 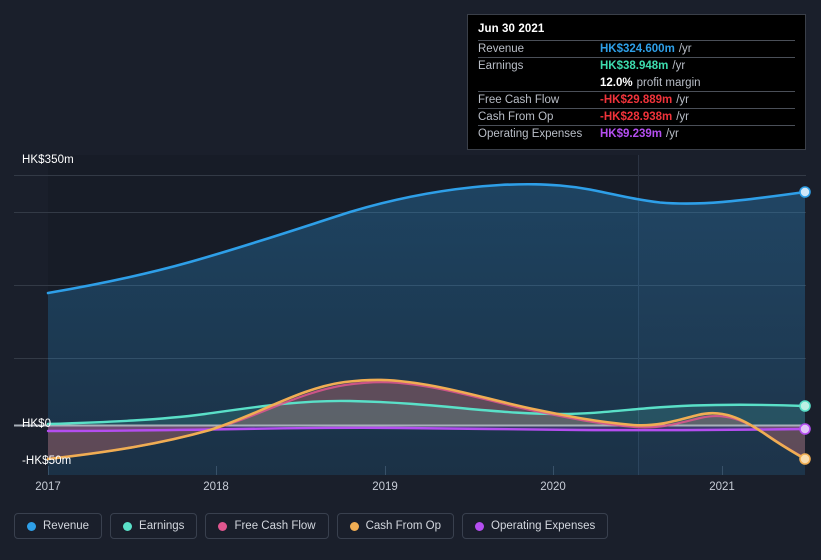 I want to click on tooltip-value-cash-from-op: -HK$28.938m, so click(x=636, y=117).